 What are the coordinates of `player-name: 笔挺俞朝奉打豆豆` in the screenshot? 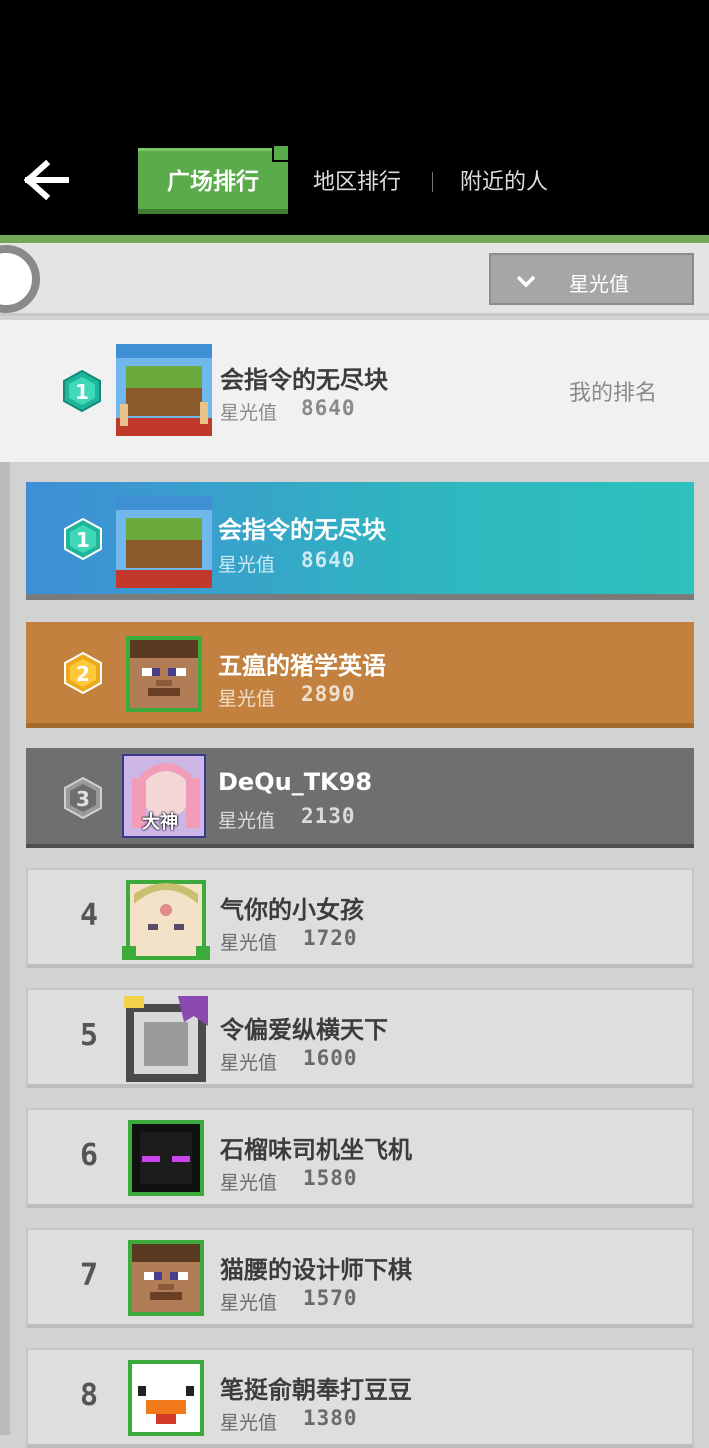 It's located at (316, 1390).